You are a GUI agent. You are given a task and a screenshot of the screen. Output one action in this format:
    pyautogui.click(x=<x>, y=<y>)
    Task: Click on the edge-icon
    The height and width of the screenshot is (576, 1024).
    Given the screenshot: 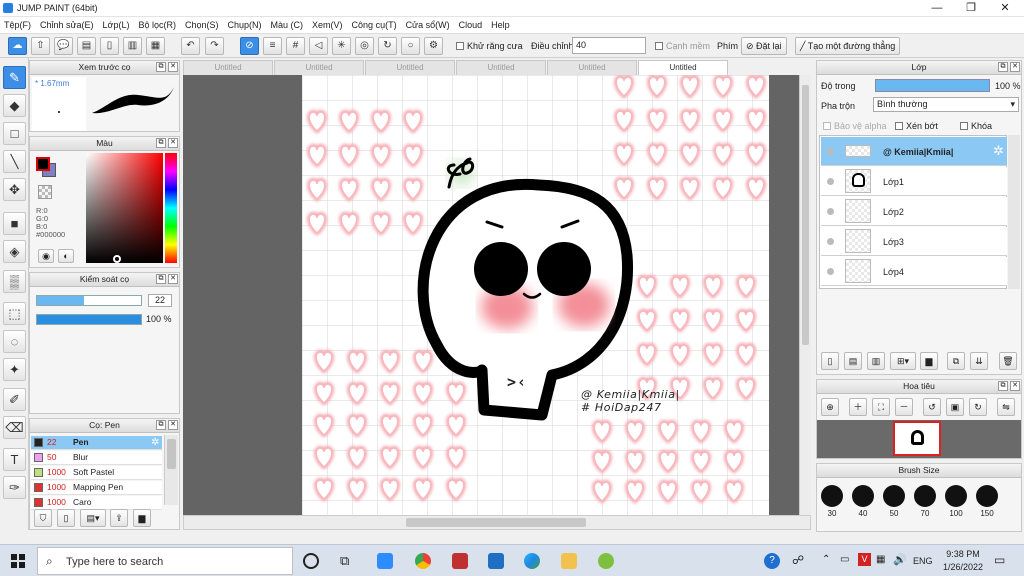 What is the action you would take?
    pyautogui.click(x=532, y=561)
    